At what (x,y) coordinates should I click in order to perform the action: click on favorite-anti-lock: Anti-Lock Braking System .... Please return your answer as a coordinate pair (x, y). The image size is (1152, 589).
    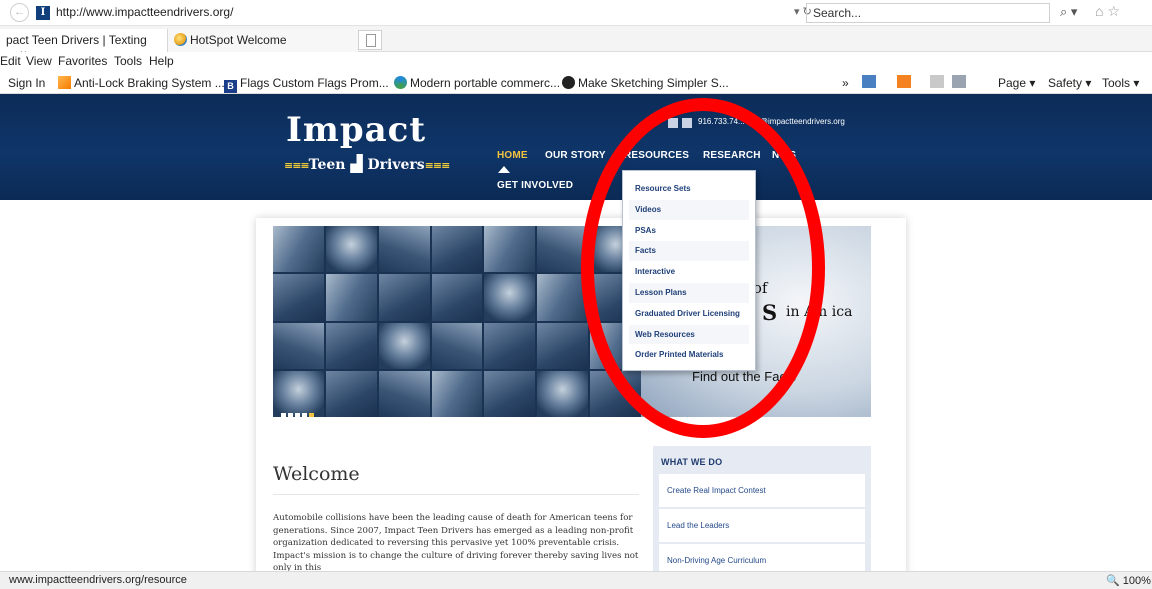
    Looking at the image, I should click on (141, 83).